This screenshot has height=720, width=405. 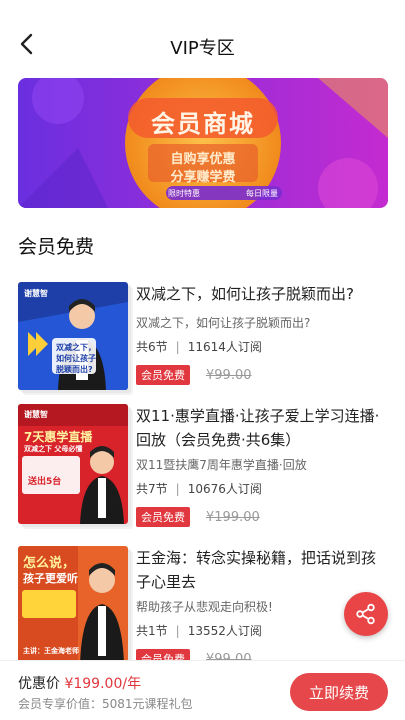 What do you see at coordinates (224, 347) in the screenshot?
I see `subscriber-count: 11614人订阅` at bounding box center [224, 347].